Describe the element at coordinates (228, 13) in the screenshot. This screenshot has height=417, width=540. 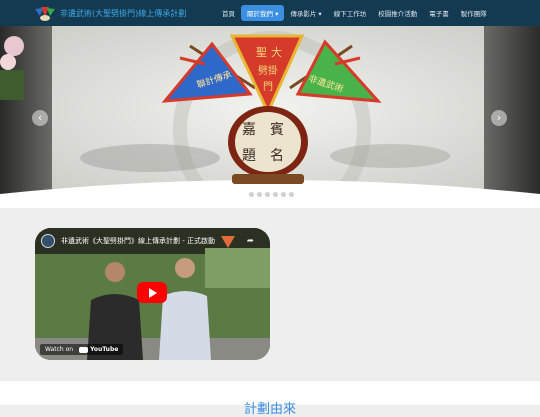
I see `nav-home: 首頁` at that location.